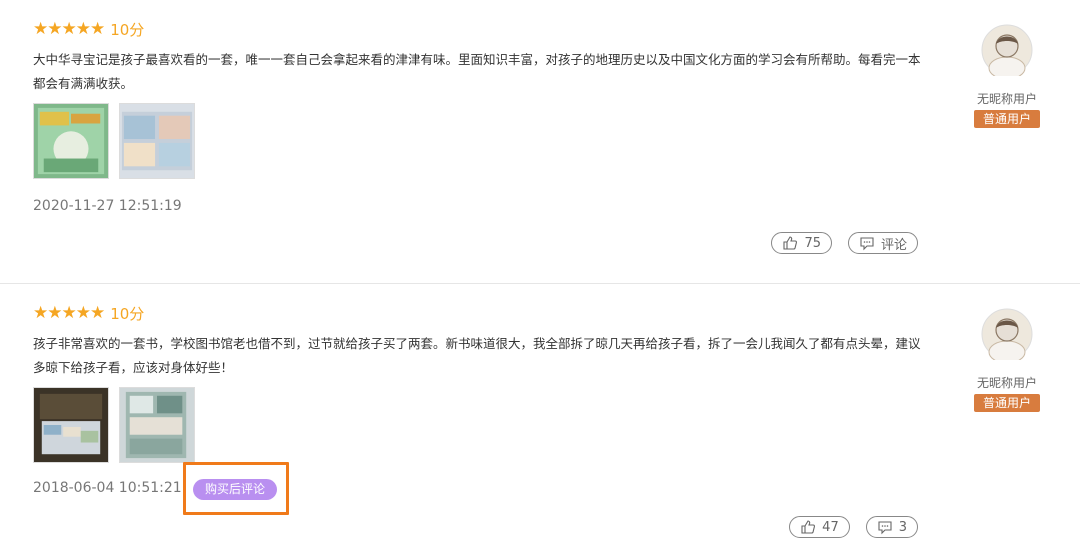 The width and height of the screenshot is (1080, 559). Describe the element at coordinates (107, 206) in the screenshot. I see `review-date: 2020-11-27 12:51:19` at that location.